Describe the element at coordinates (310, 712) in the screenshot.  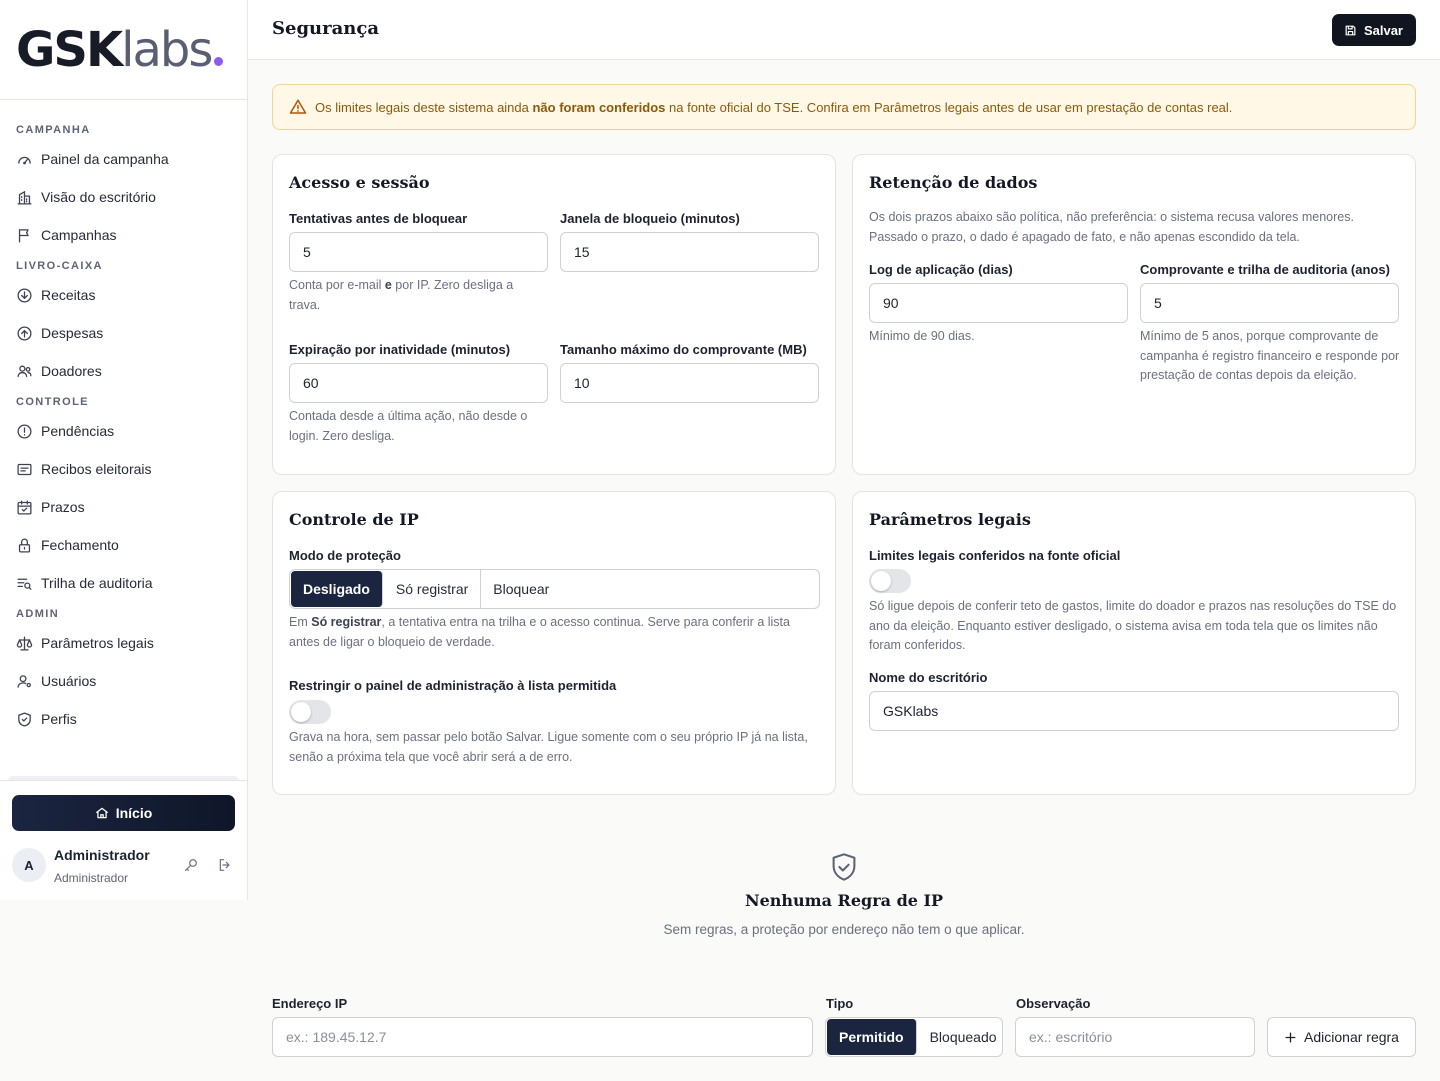
I see `restrict-admin-toggle` at that location.